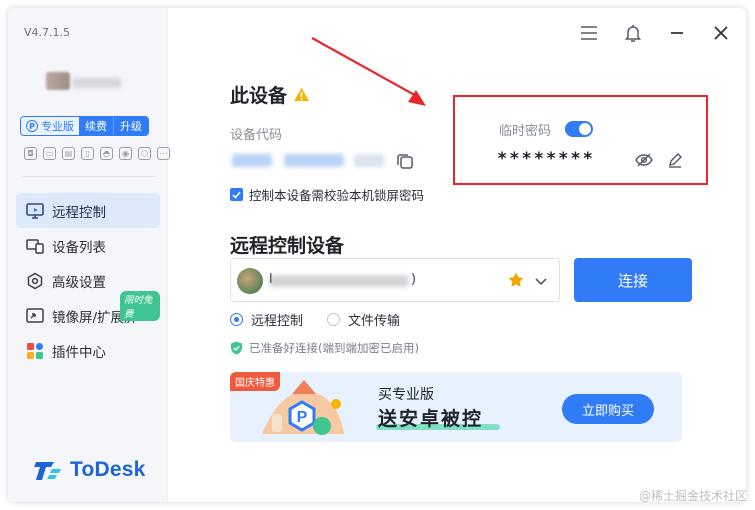  Describe the element at coordinates (47, 32) in the screenshot. I see `version-label: V4.7.1.5` at that location.